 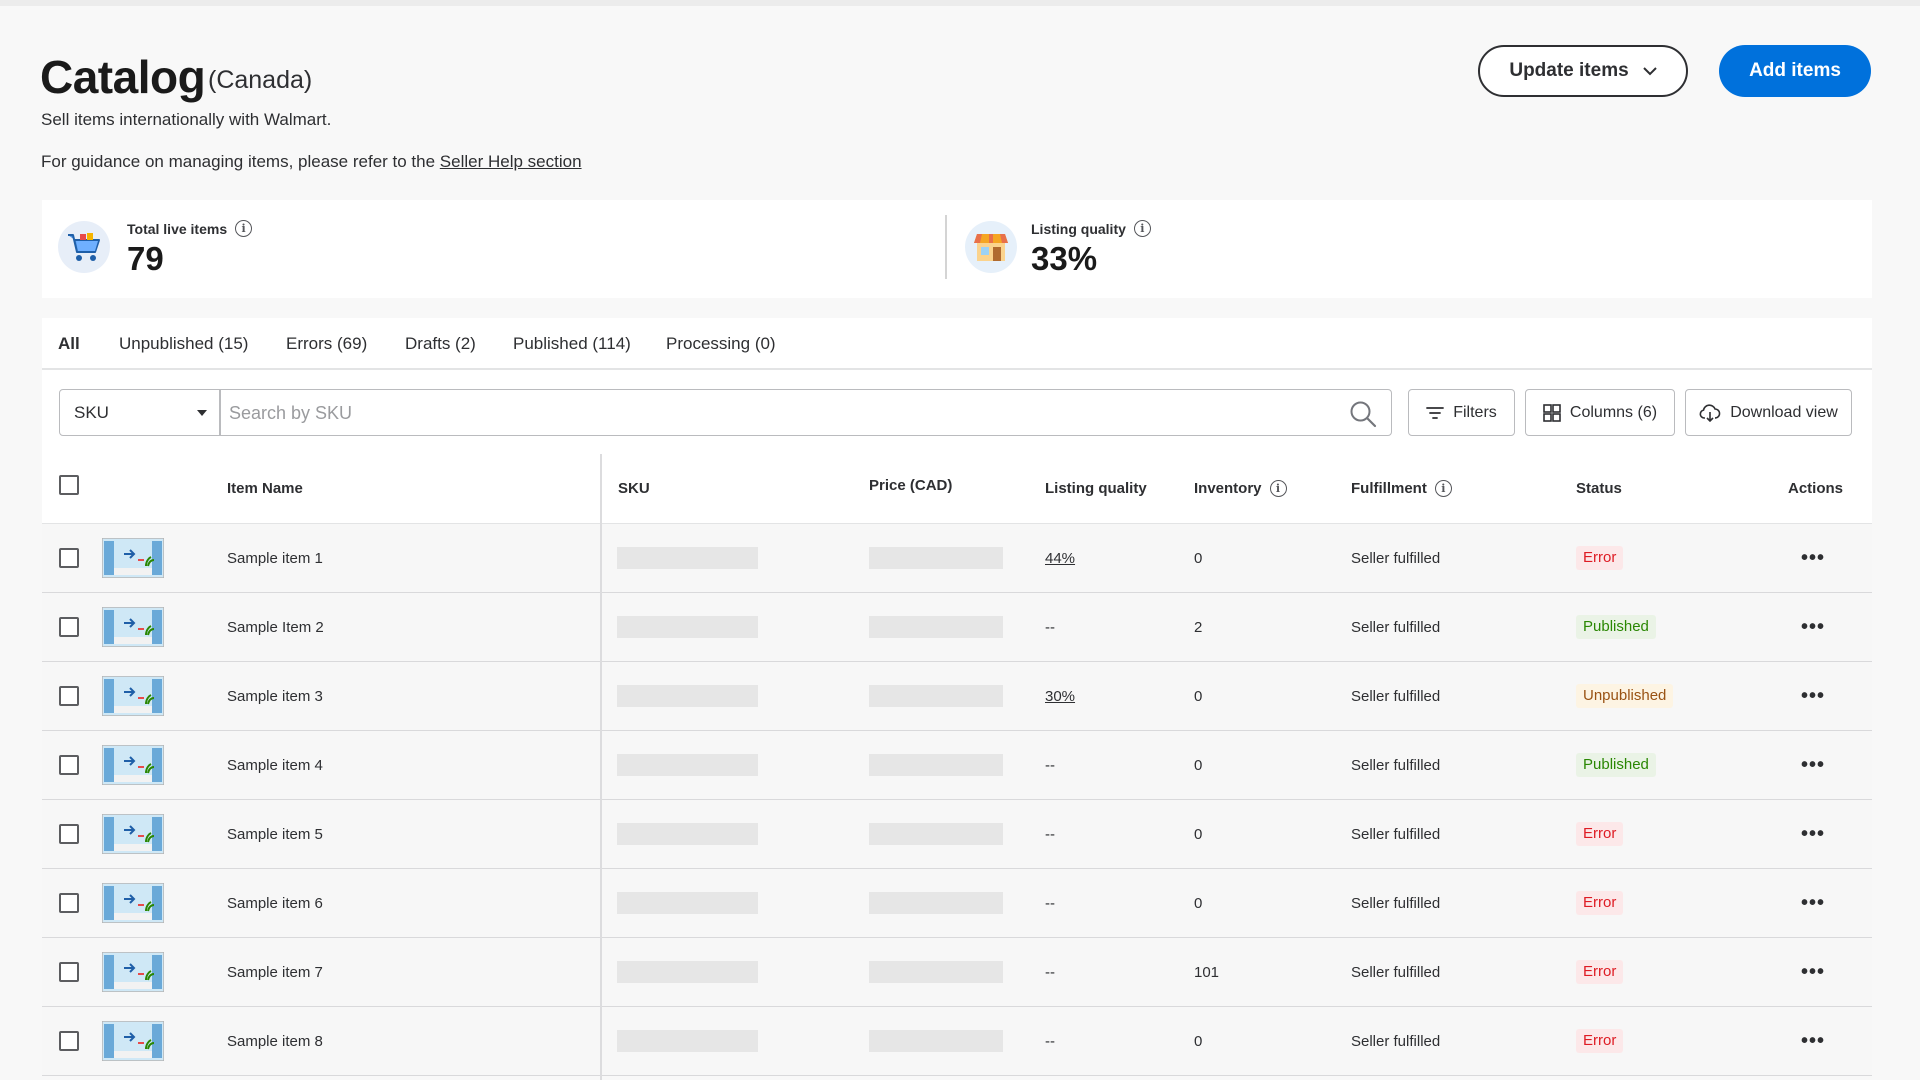 I want to click on update-items-button: Update items, so click(x=1583, y=71).